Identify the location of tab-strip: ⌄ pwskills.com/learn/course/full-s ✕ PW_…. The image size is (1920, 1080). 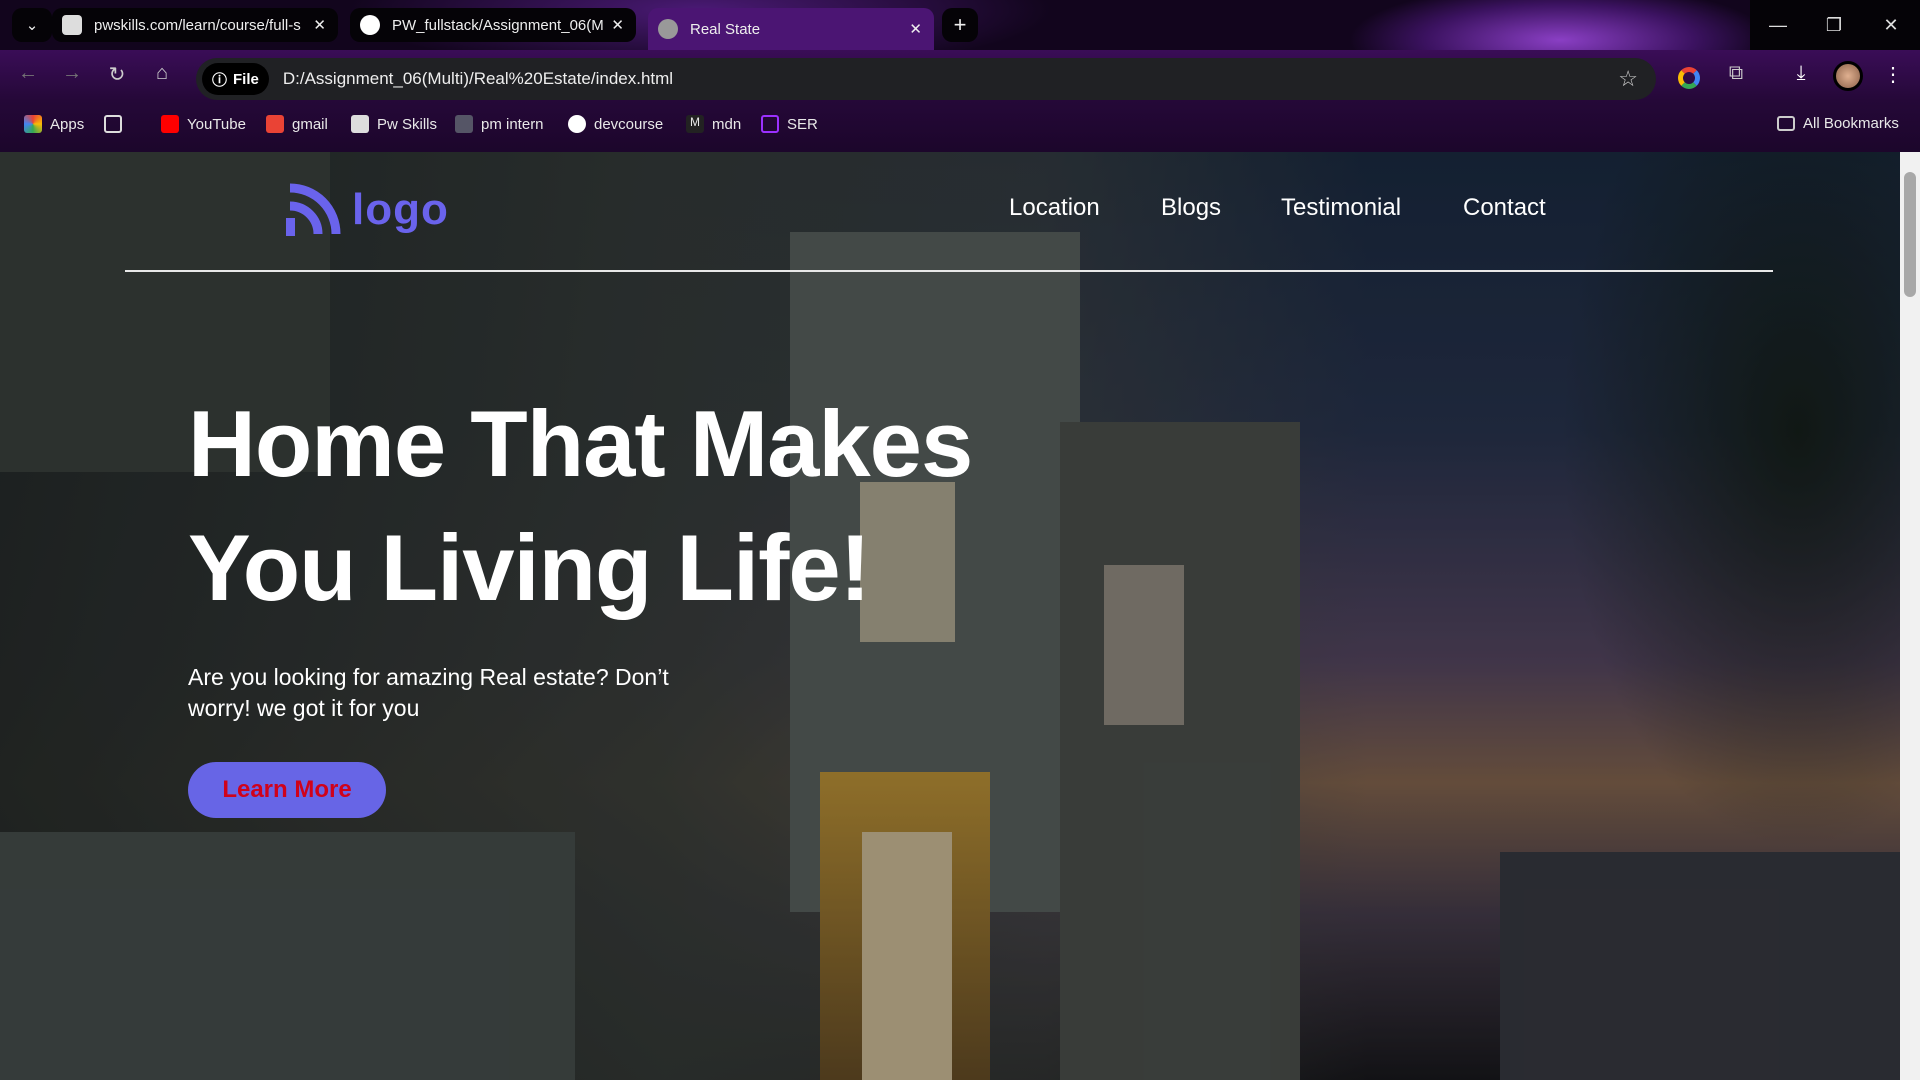
(960, 25).